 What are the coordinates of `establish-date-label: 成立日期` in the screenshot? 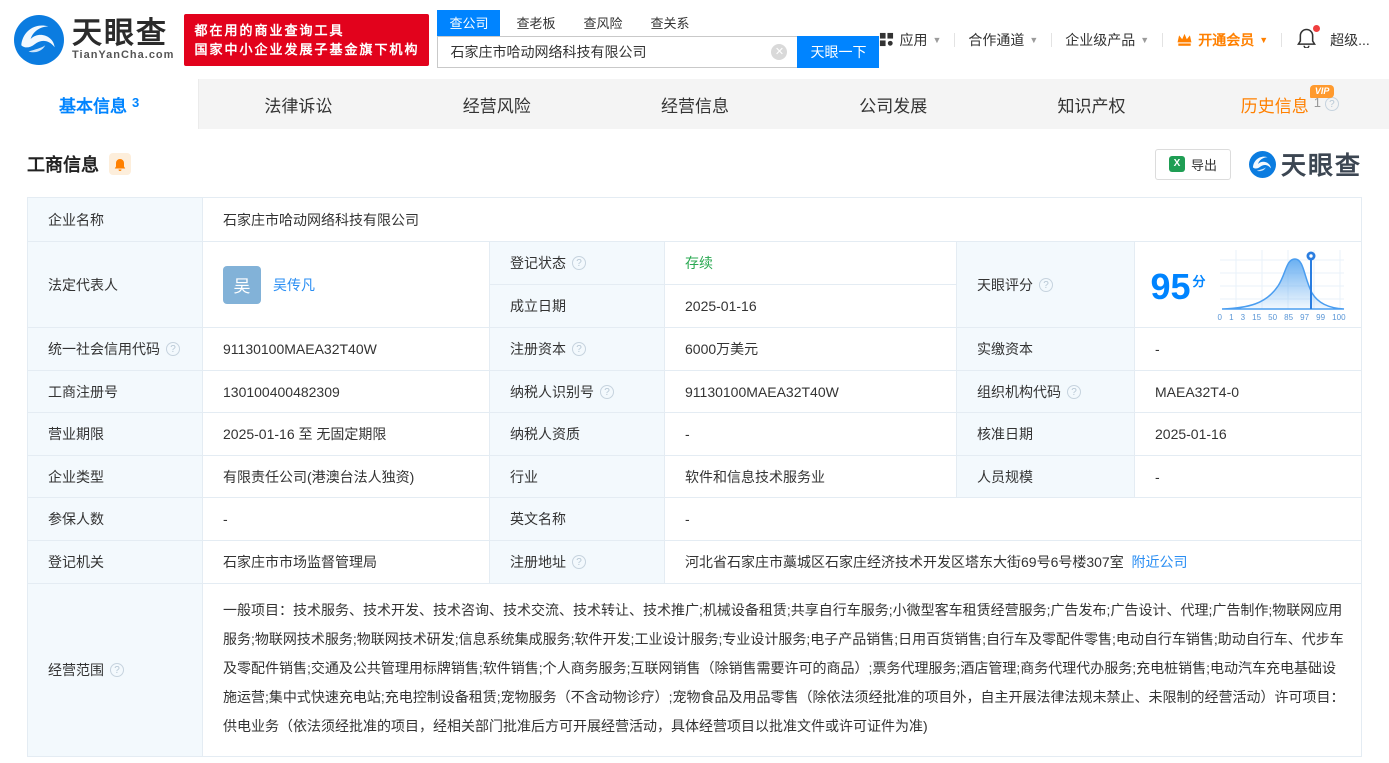 It's located at (577, 306).